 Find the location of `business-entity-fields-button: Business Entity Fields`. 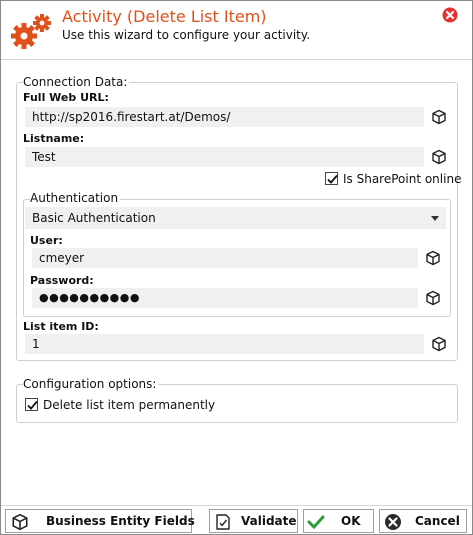

business-entity-fields-button: Business Entity Fields is located at coordinates (100, 521).